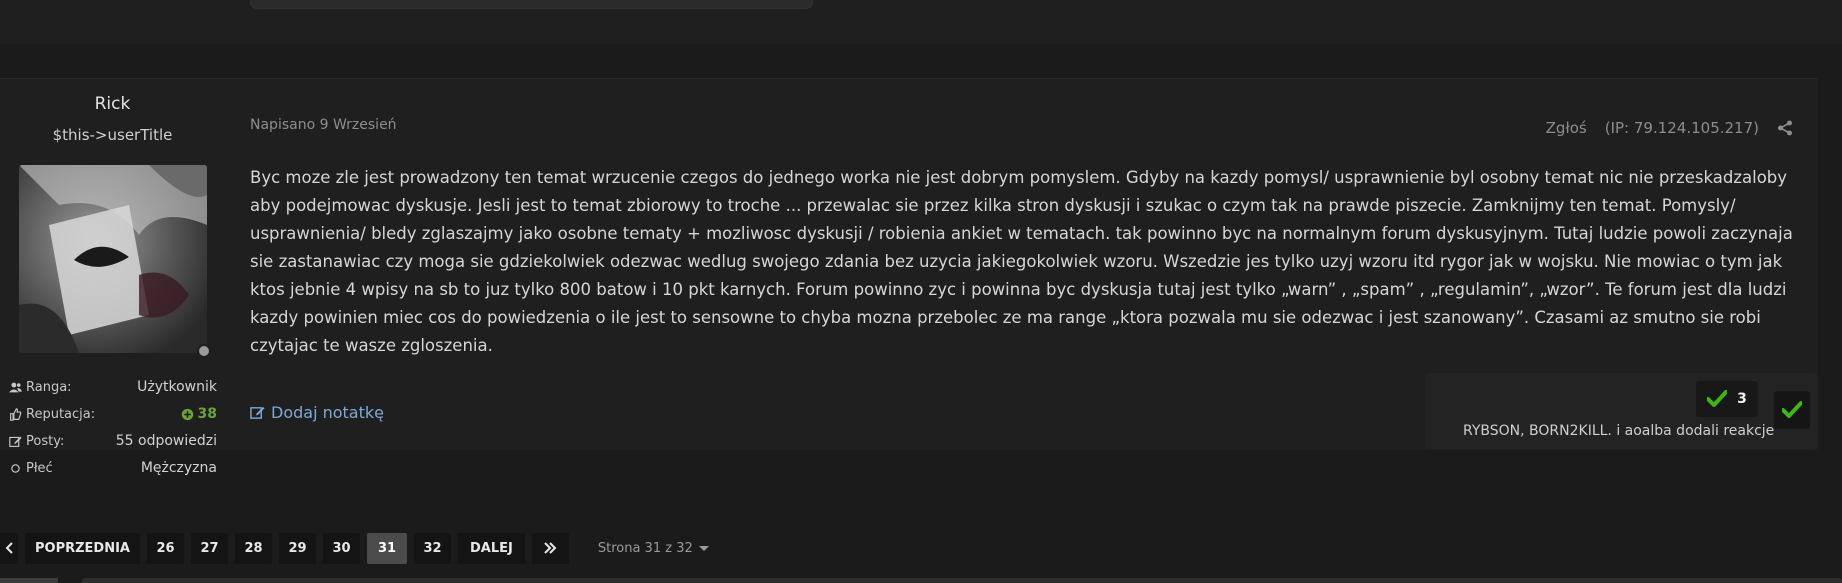 This screenshot has height=583, width=1842. I want to click on ip-address: (IP: 79.124.105.217), so click(1681, 128).